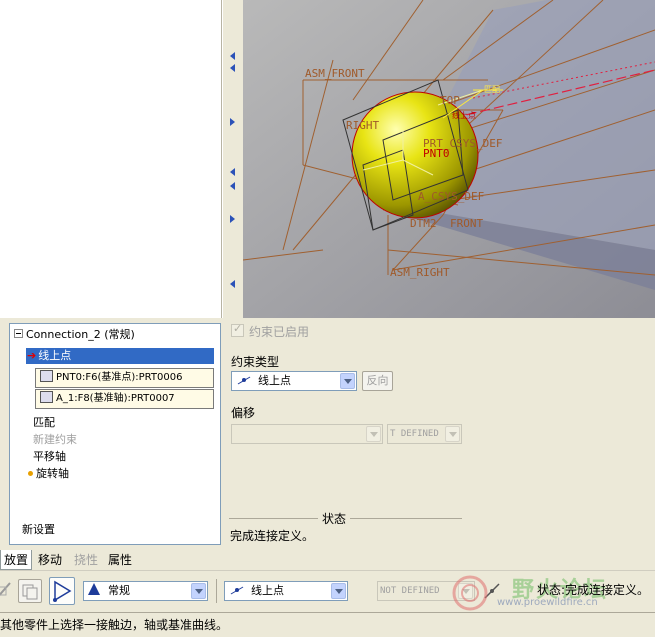 The height and width of the screenshot is (637, 655). Describe the element at coordinates (115, 398) in the screenshot. I see `reference-label: A_1:F8(基准轴):PRT0007` at that location.